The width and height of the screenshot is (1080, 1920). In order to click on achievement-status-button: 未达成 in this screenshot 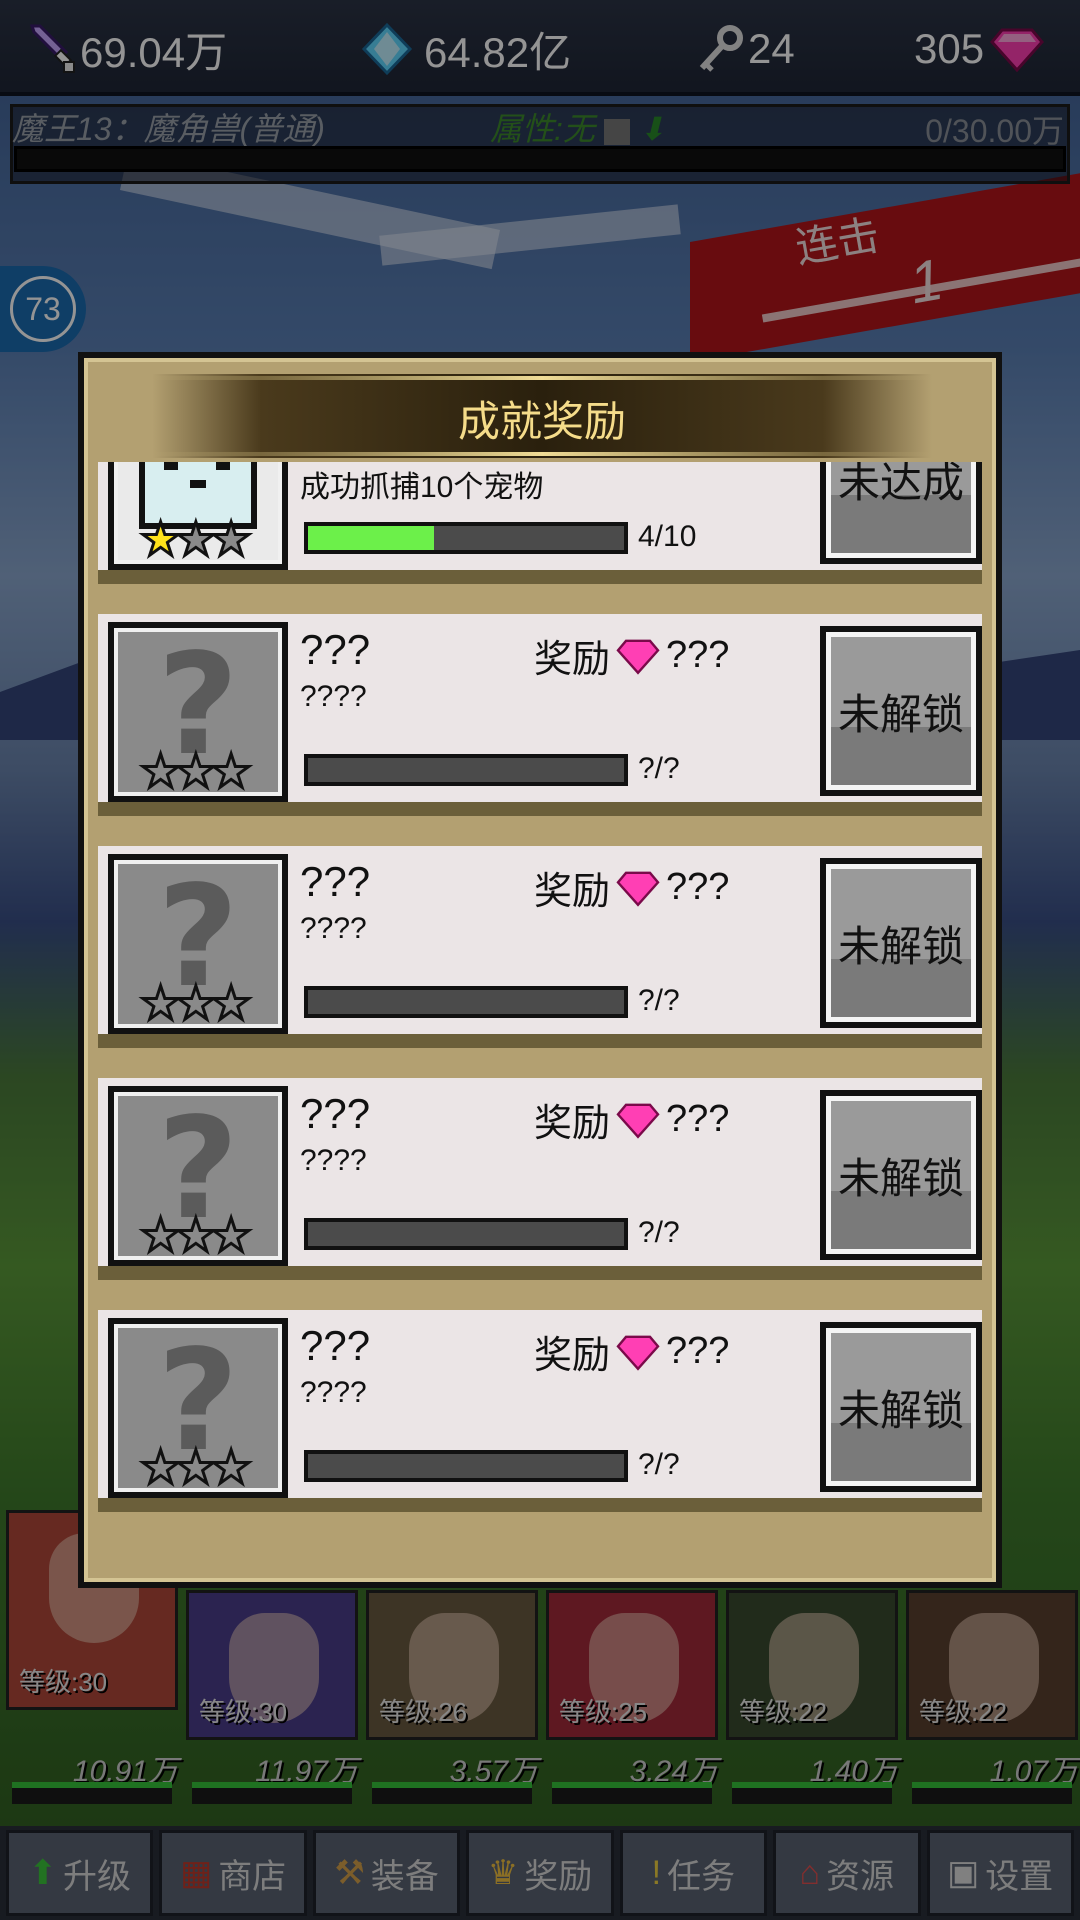, I will do `click(901, 513)`.